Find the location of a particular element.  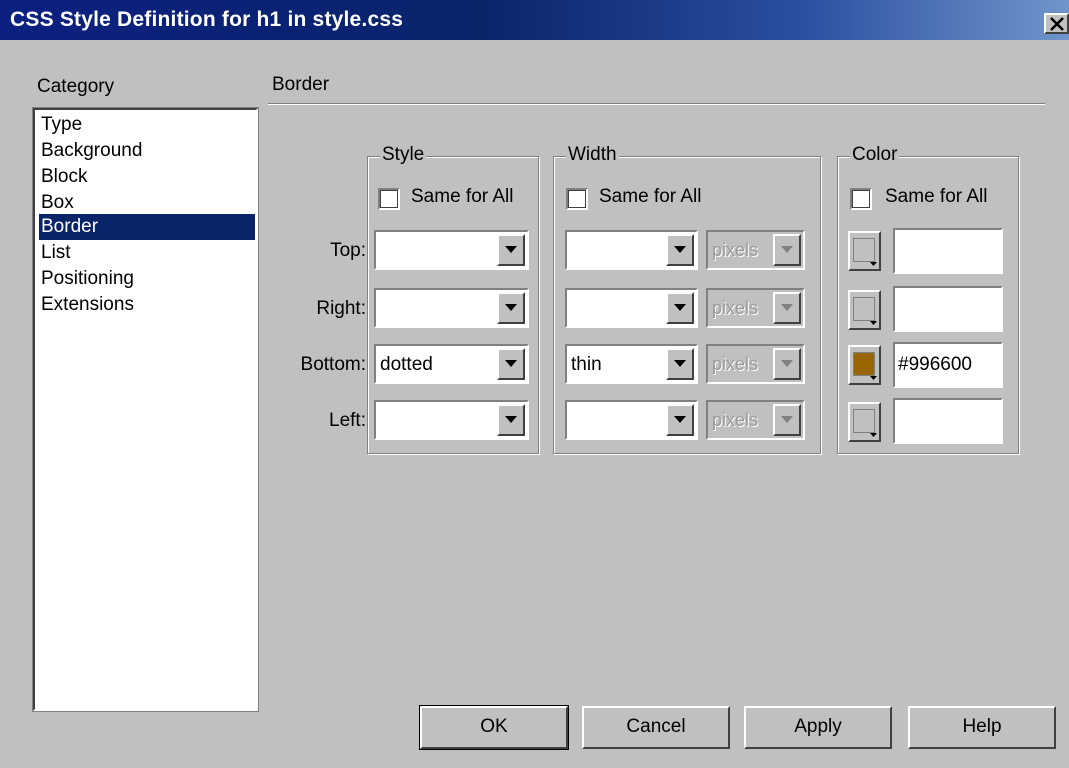

color-top-swatch is located at coordinates (864, 250).